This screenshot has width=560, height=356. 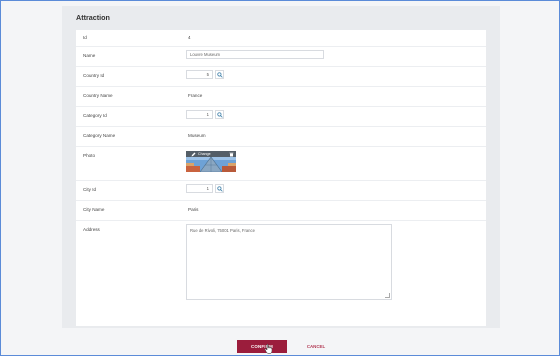 I want to click on country-id-input: 5, so click(x=199, y=74).